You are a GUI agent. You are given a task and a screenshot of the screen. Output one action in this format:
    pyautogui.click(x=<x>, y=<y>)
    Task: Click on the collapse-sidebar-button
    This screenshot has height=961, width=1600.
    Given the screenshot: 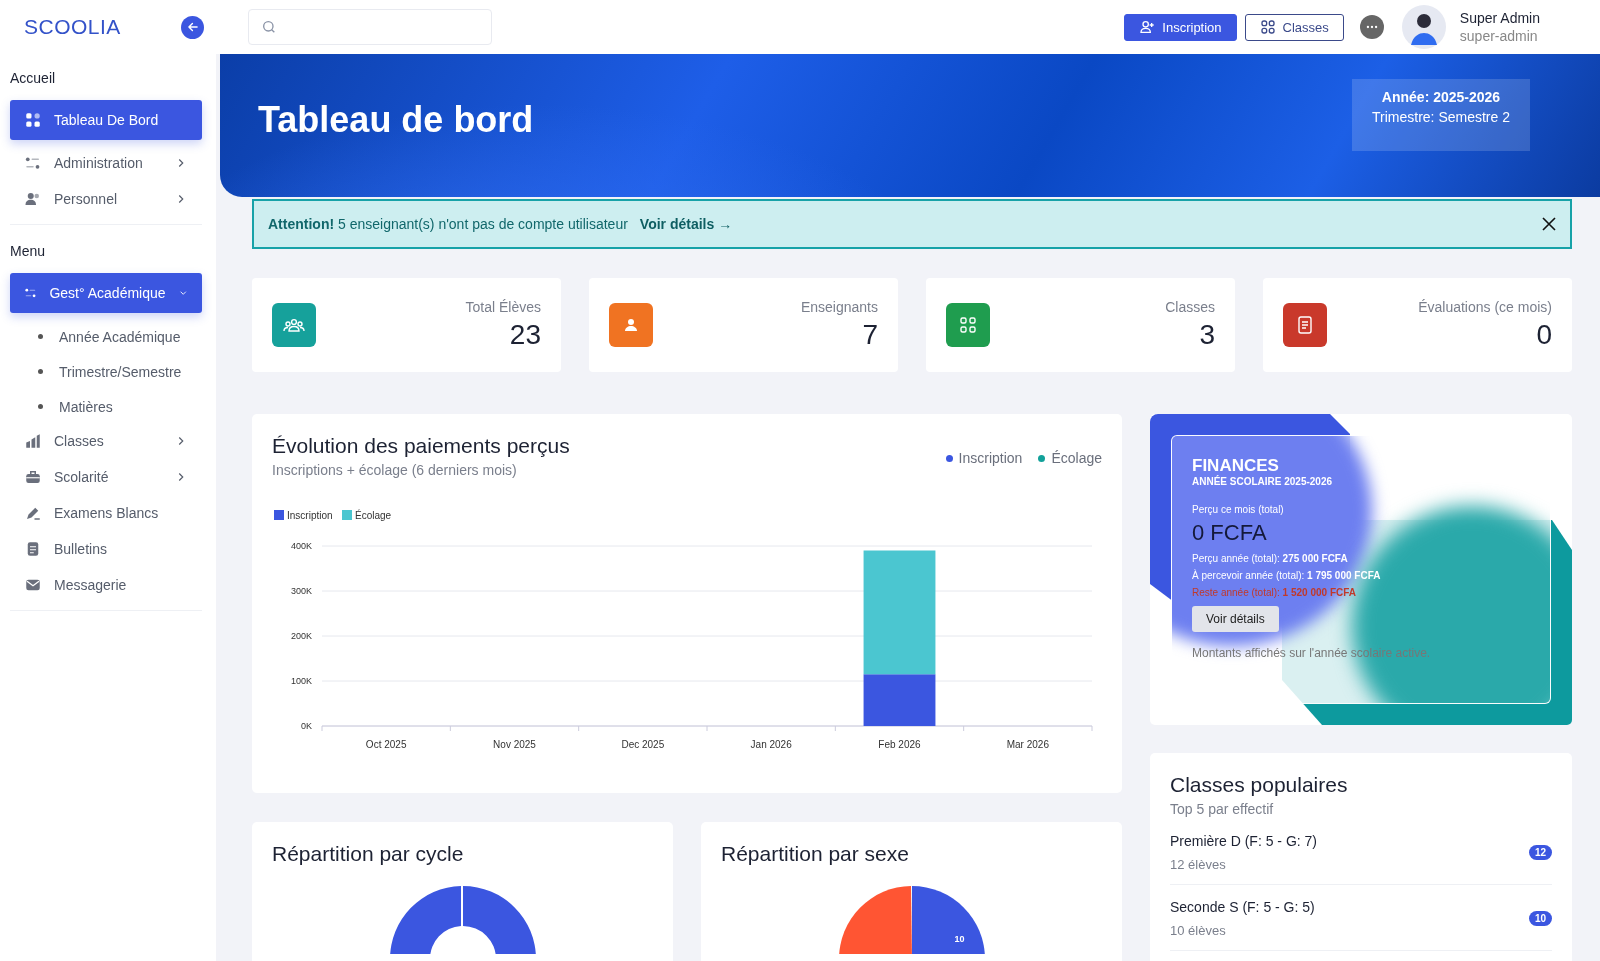 What is the action you would take?
    pyautogui.click(x=192, y=27)
    